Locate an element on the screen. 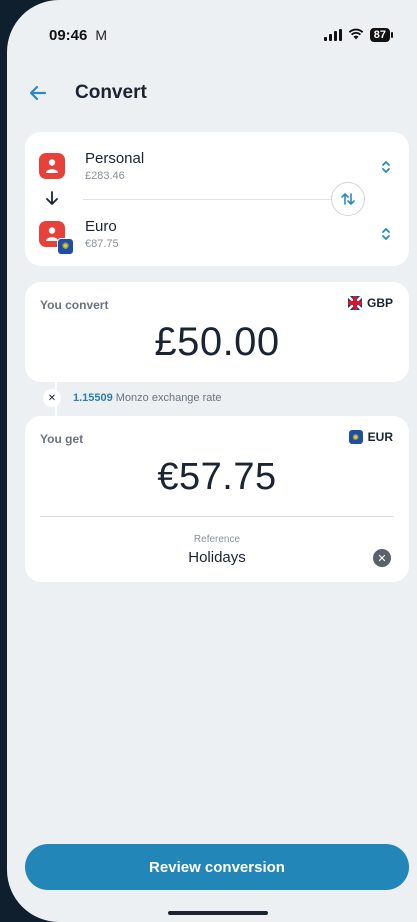 The height and width of the screenshot is (922, 417). down-arrow-icon is located at coordinates (52, 200).